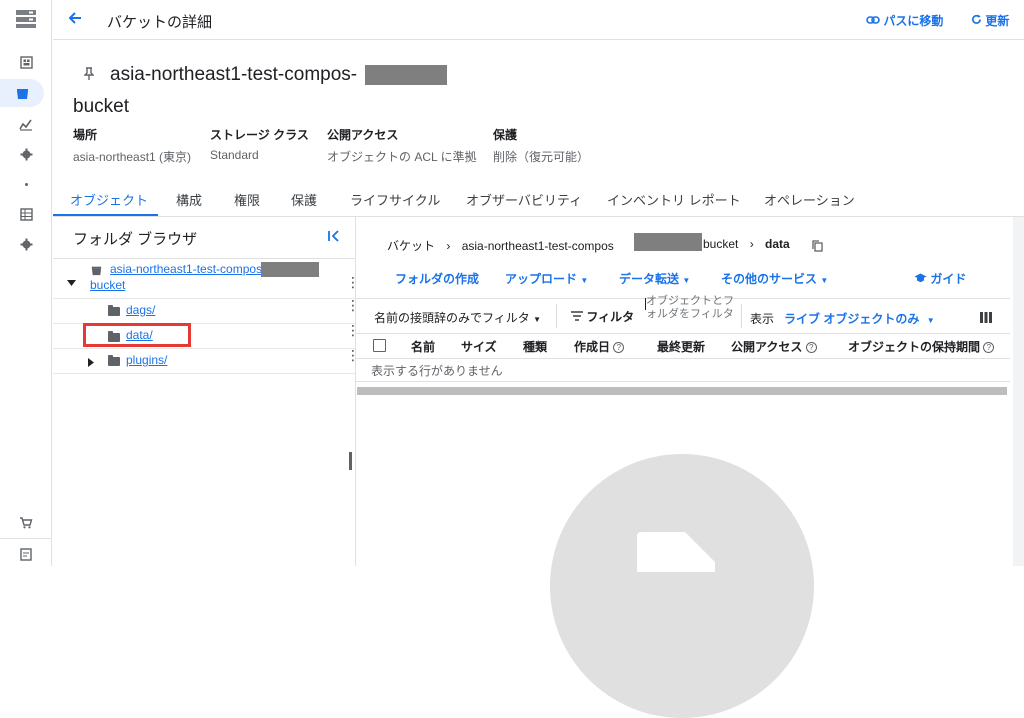 Image resolution: width=1024 pixels, height=718 pixels. Describe the element at coordinates (592, 347) in the screenshot. I see `col-created-label: 作成日` at that location.